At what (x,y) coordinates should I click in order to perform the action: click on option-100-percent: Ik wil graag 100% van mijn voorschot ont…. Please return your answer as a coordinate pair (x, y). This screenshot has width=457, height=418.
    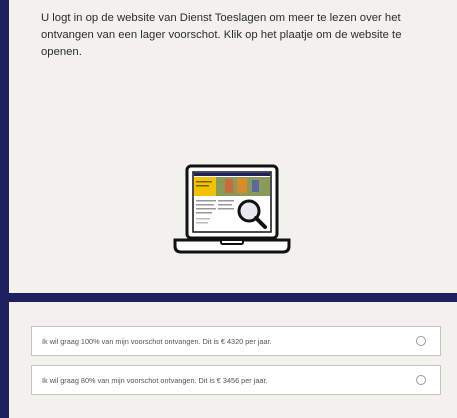
    Looking at the image, I should click on (236, 341).